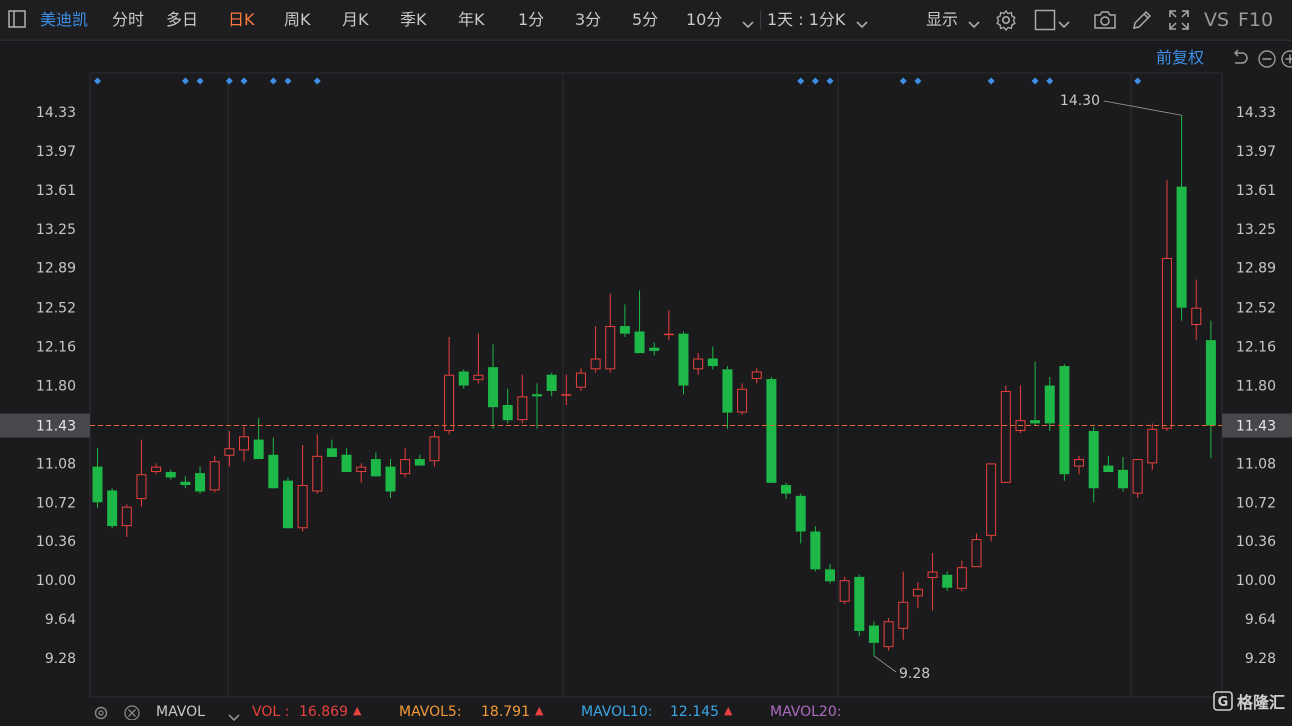 Image resolution: width=1292 pixels, height=726 pixels. Describe the element at coordinates (942, 20) in the screenshot. I see `display-menu: 显示` at that location.